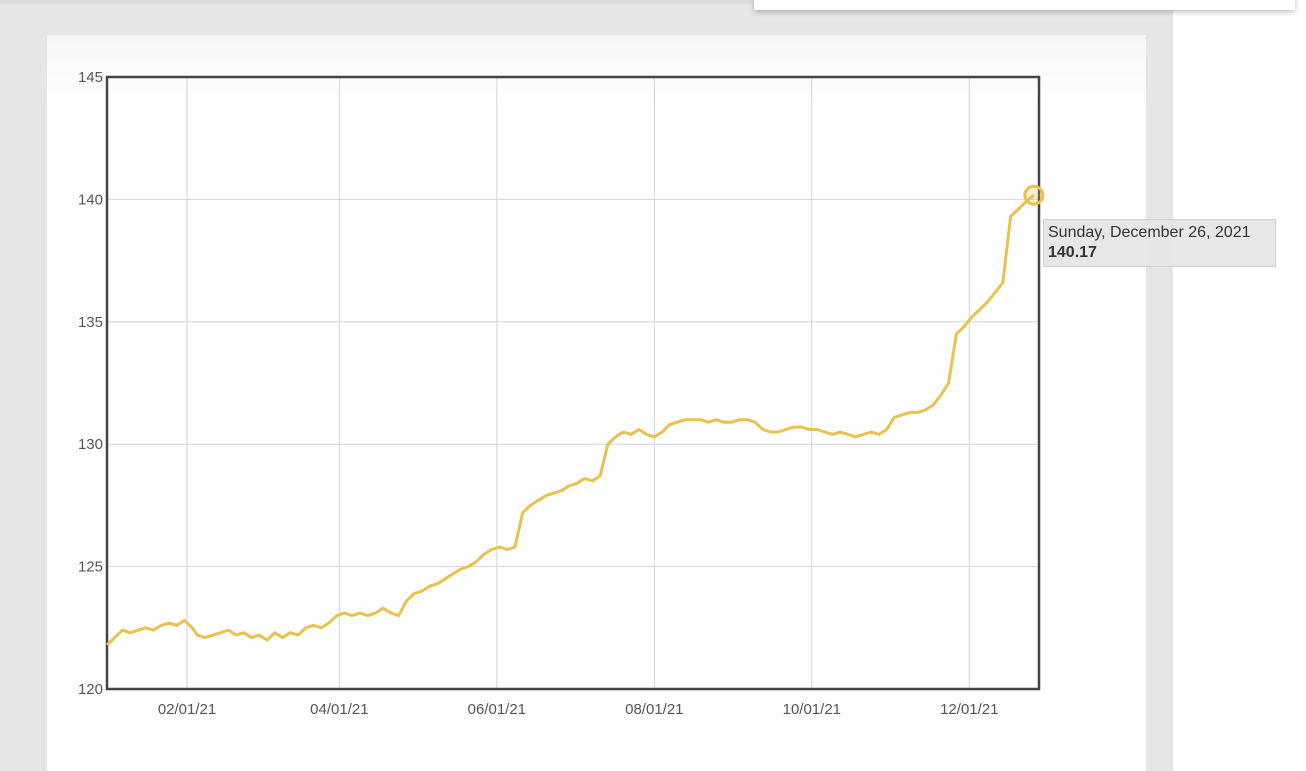 This screenshot has width=1306, height=771. What do you see at coordinates (1159, 243) in the screenshot?
I see `data-tooltip: Sunday, December 26, 2021 140.17` at bounding box center [1159, 243].